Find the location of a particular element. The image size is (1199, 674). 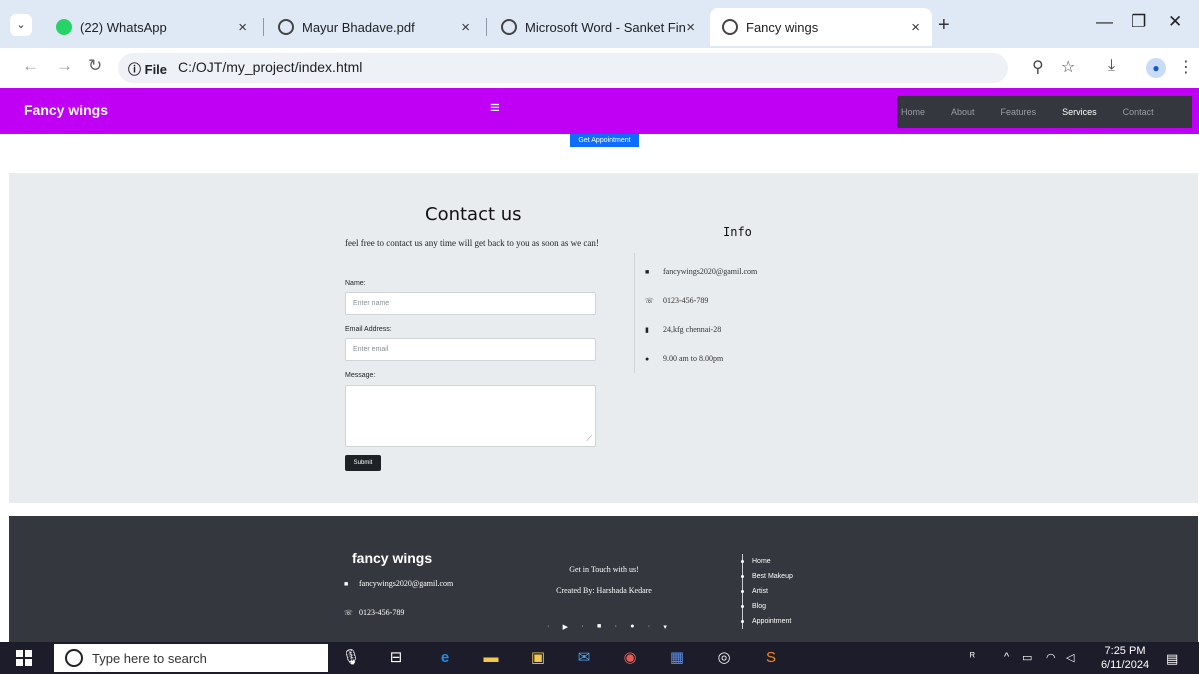

tab-mayur-pdf: Mayur Bhadave.pdf × is located at coordinates (374, 27).